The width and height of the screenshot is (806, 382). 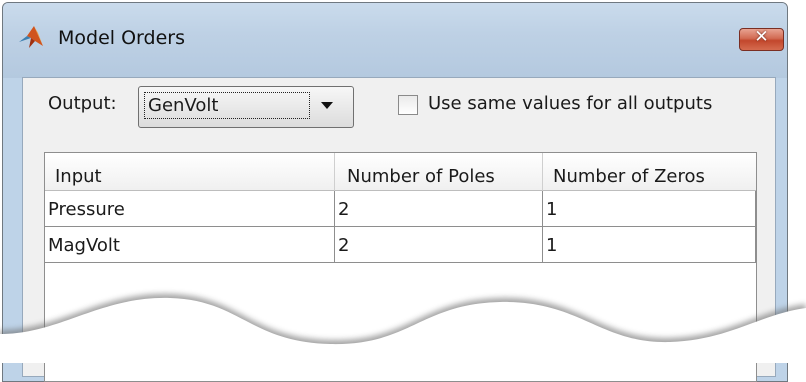 What do you see at coordinates (190, 245) in the screenshot?
I see `table-cell-input: MagVolt` at bounding box center [190, 245].